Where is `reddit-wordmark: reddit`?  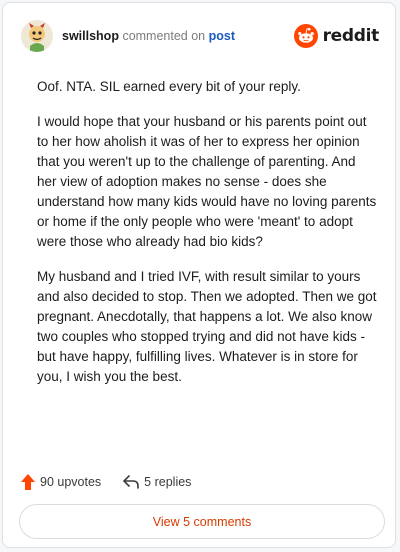 reddit-wordmark: reddit is located at coordinates (351, 36).